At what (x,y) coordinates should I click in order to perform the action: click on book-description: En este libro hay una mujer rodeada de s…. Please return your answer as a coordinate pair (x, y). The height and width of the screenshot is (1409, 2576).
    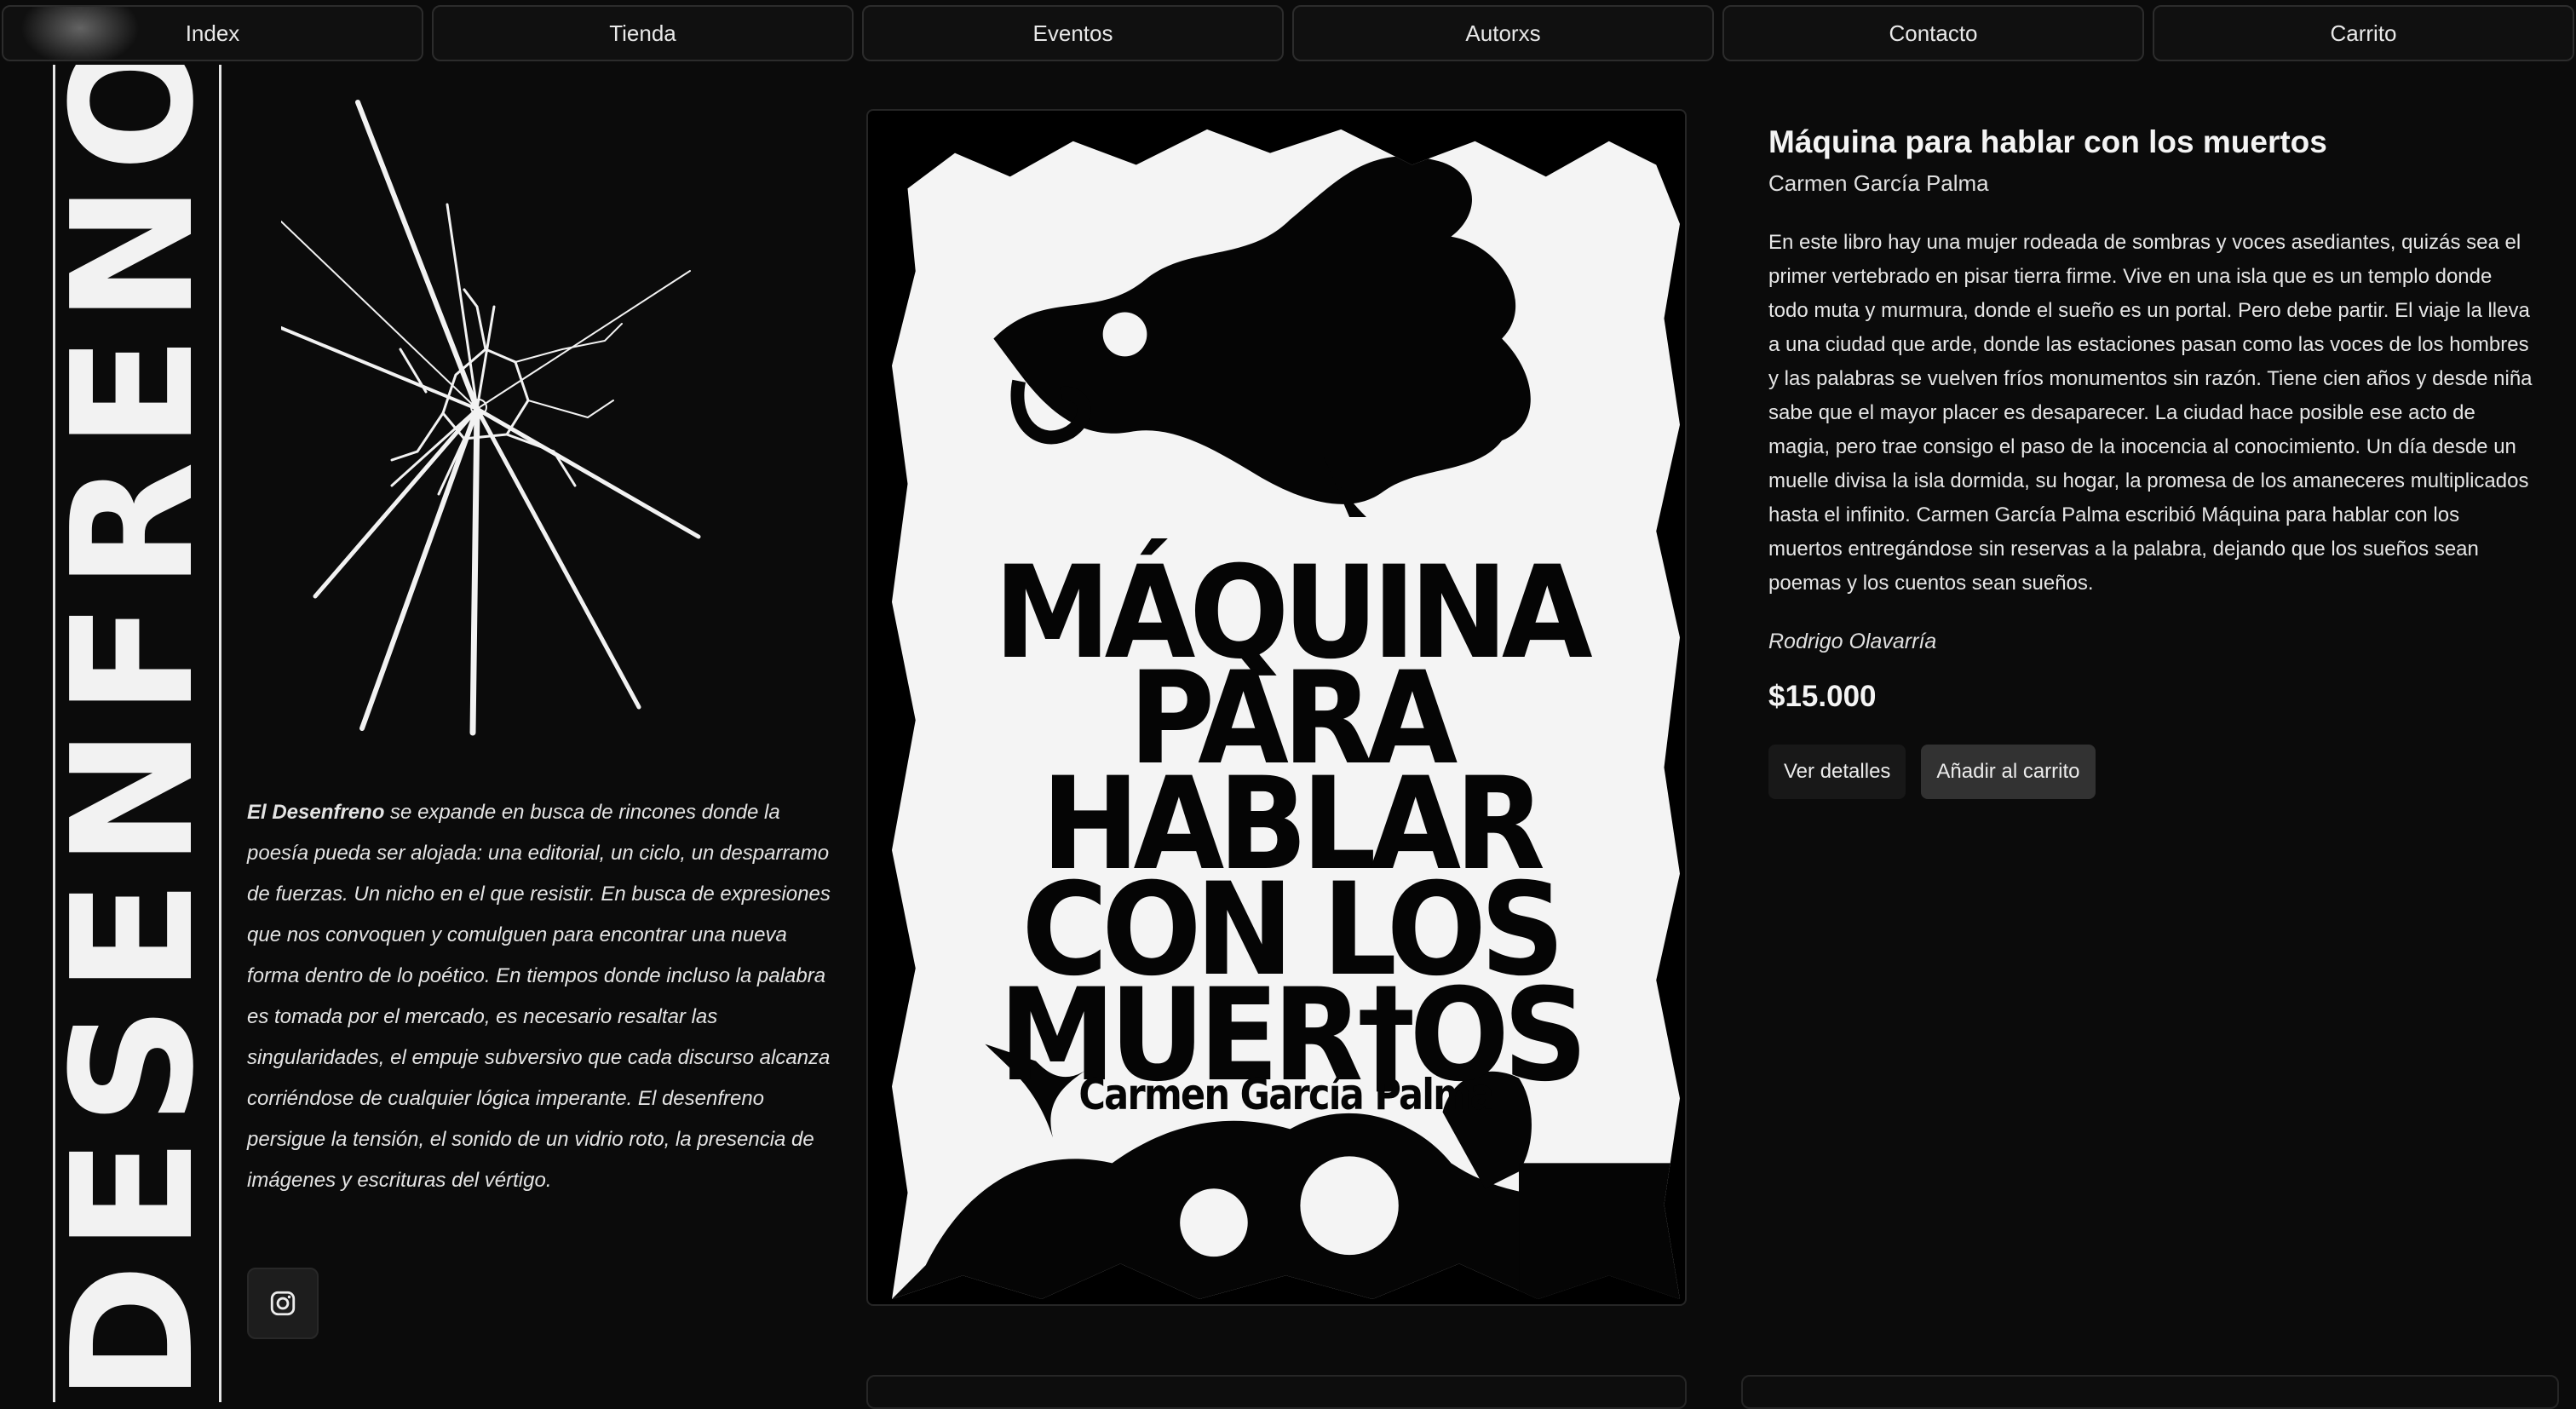
    Looking at the image, I should click on (2151, 413).